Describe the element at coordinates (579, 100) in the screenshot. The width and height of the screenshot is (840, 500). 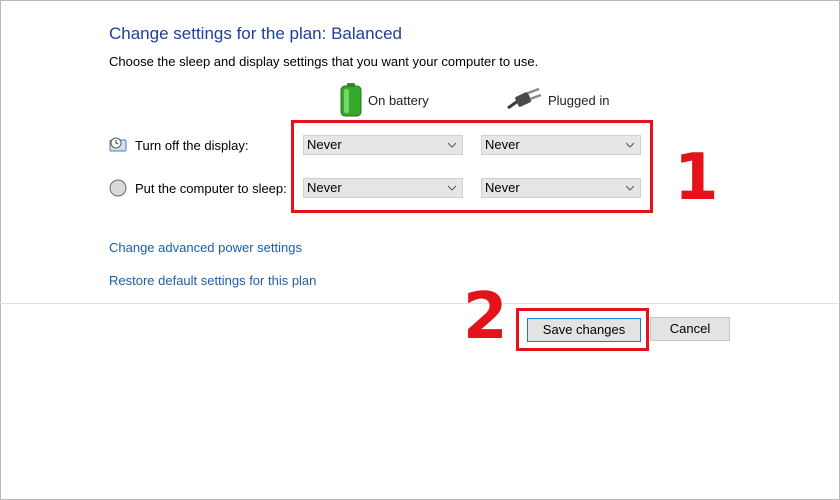
I see `column-label-plugged-in: Plugged in` at that location.